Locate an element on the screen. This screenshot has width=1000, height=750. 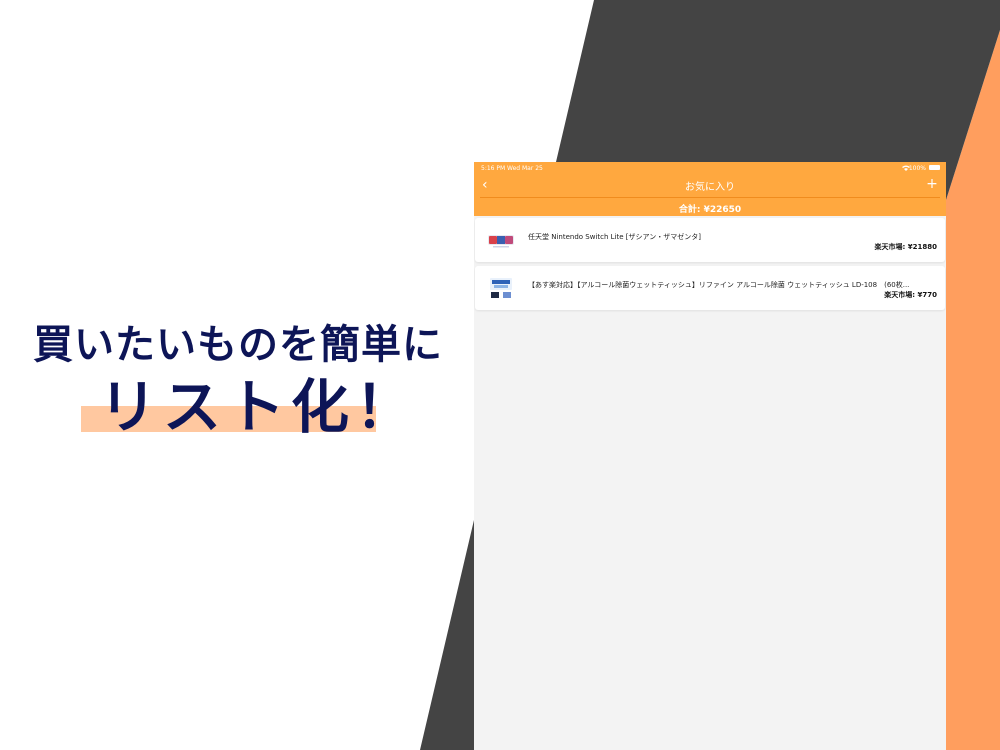
game-console-thumbnail is located at coordinates (501, 240).